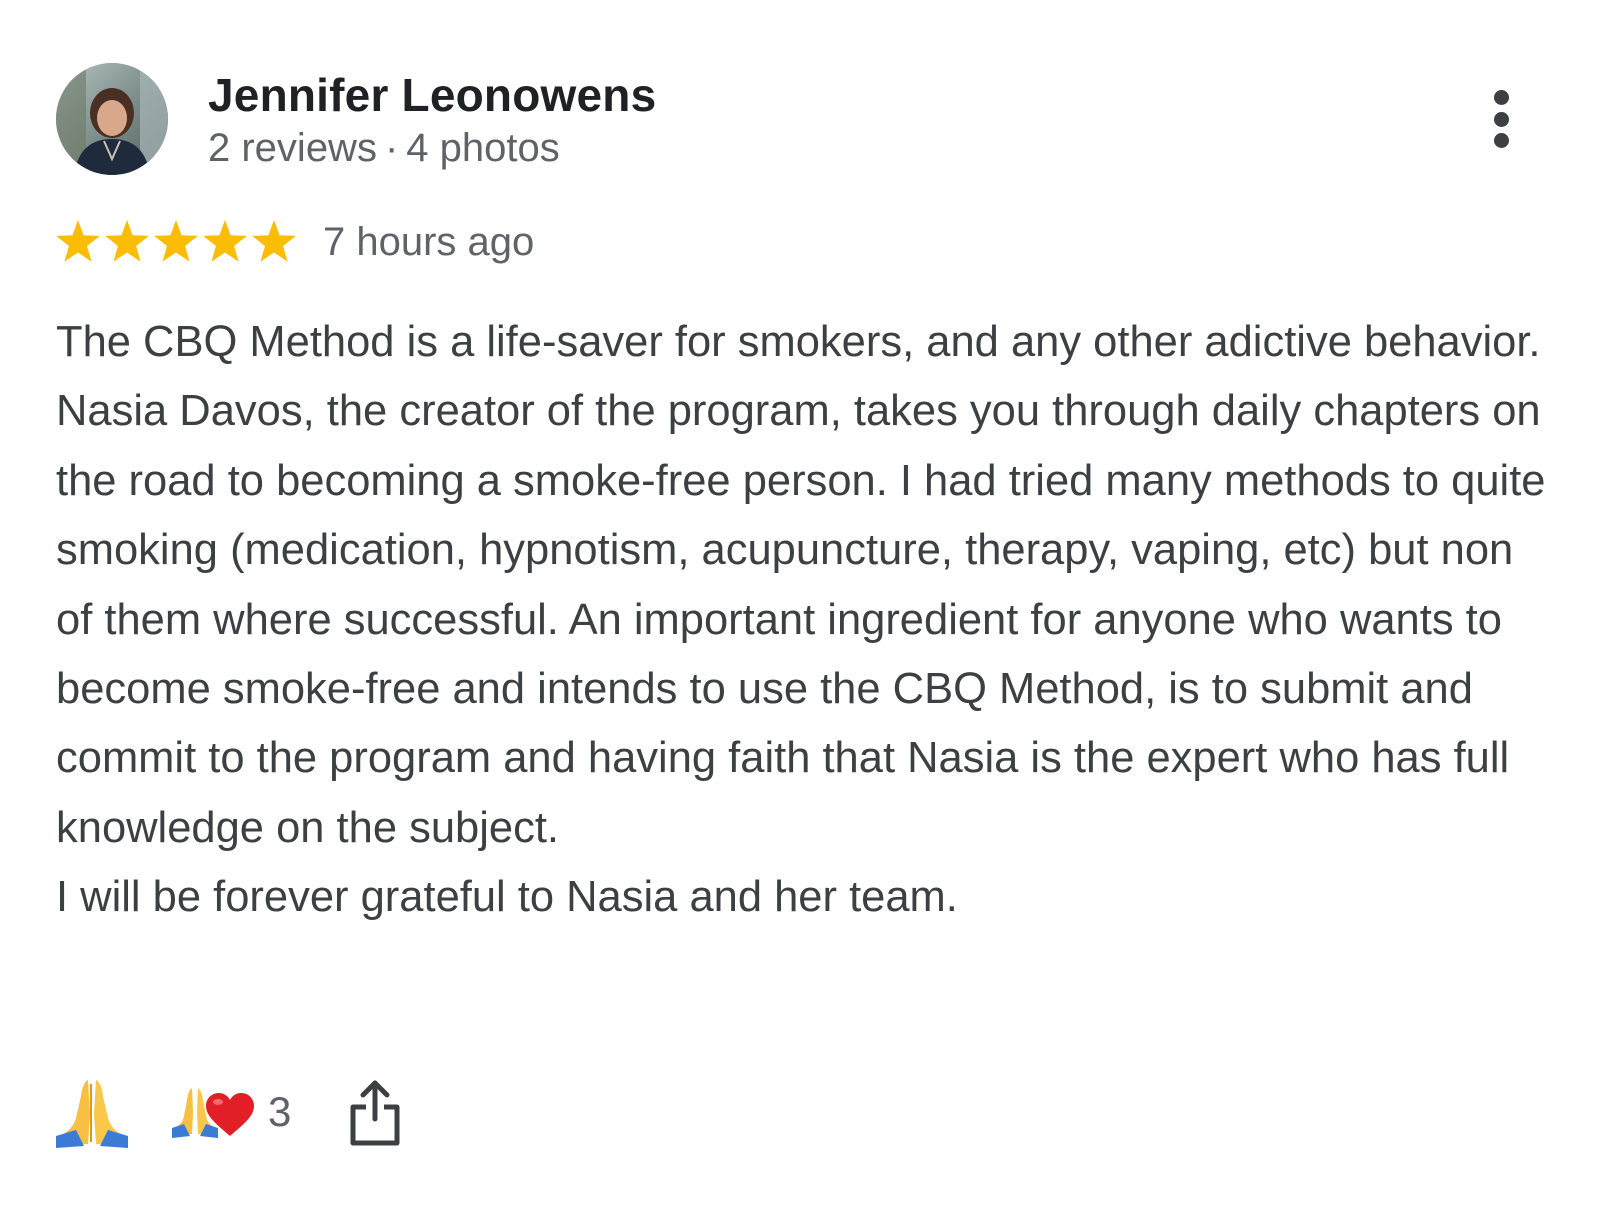 The width and height of the screenshot is (1600, 1215). I want to click on more-options-button, so click(1501, 119).